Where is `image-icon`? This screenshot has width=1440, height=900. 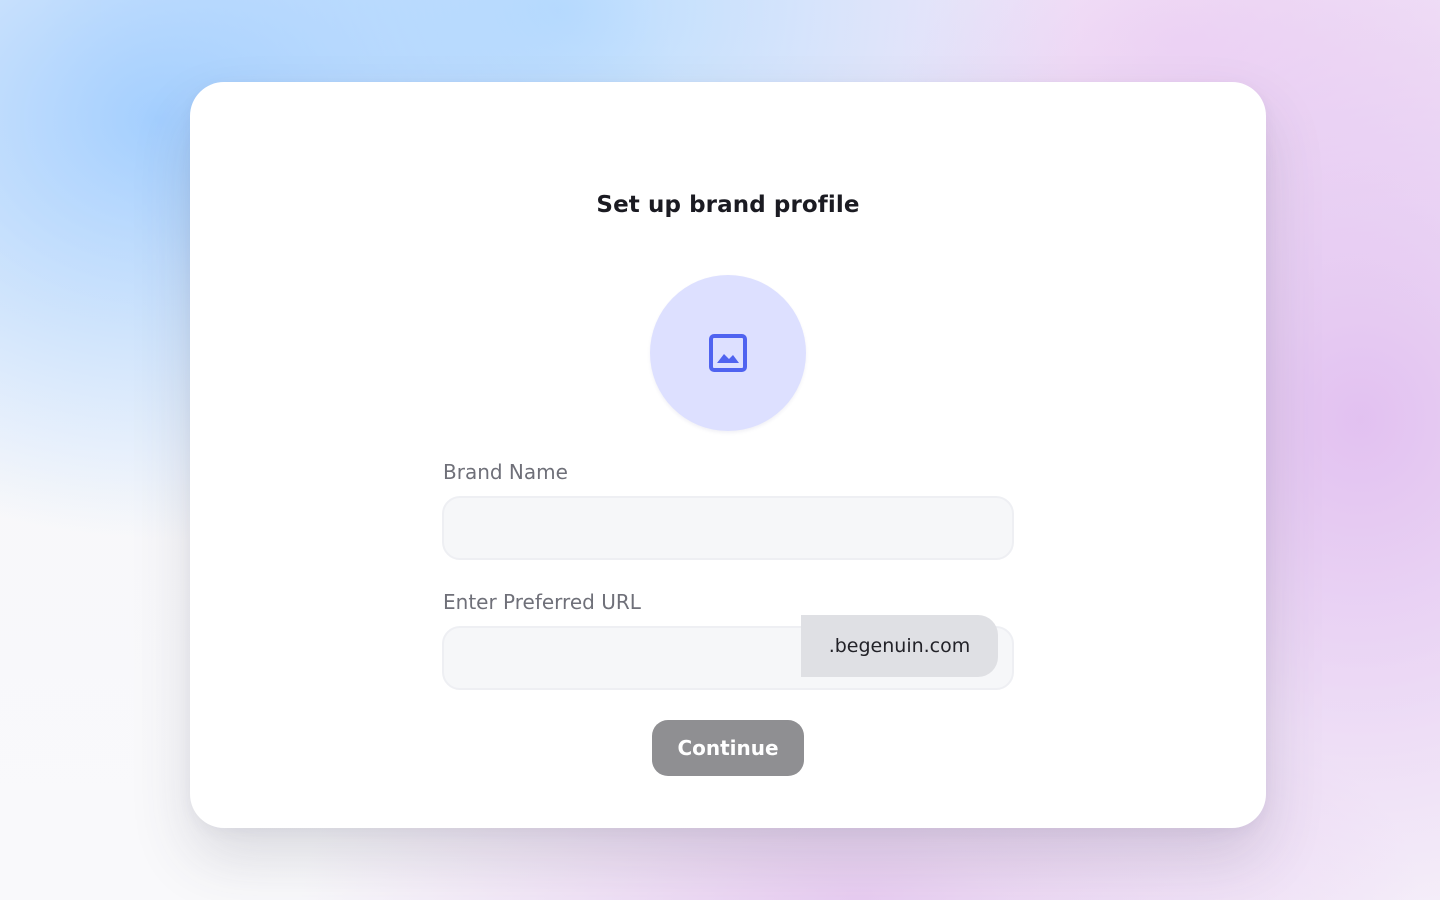 image-icon is located at coordinates (728, 353).